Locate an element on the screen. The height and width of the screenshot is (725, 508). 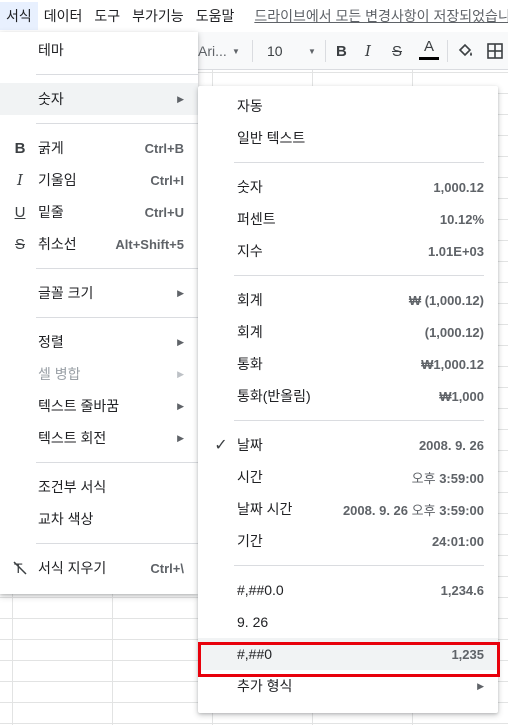
menu-item-alternating-colors: 교차 색상 is located at coordinates (99, 519).